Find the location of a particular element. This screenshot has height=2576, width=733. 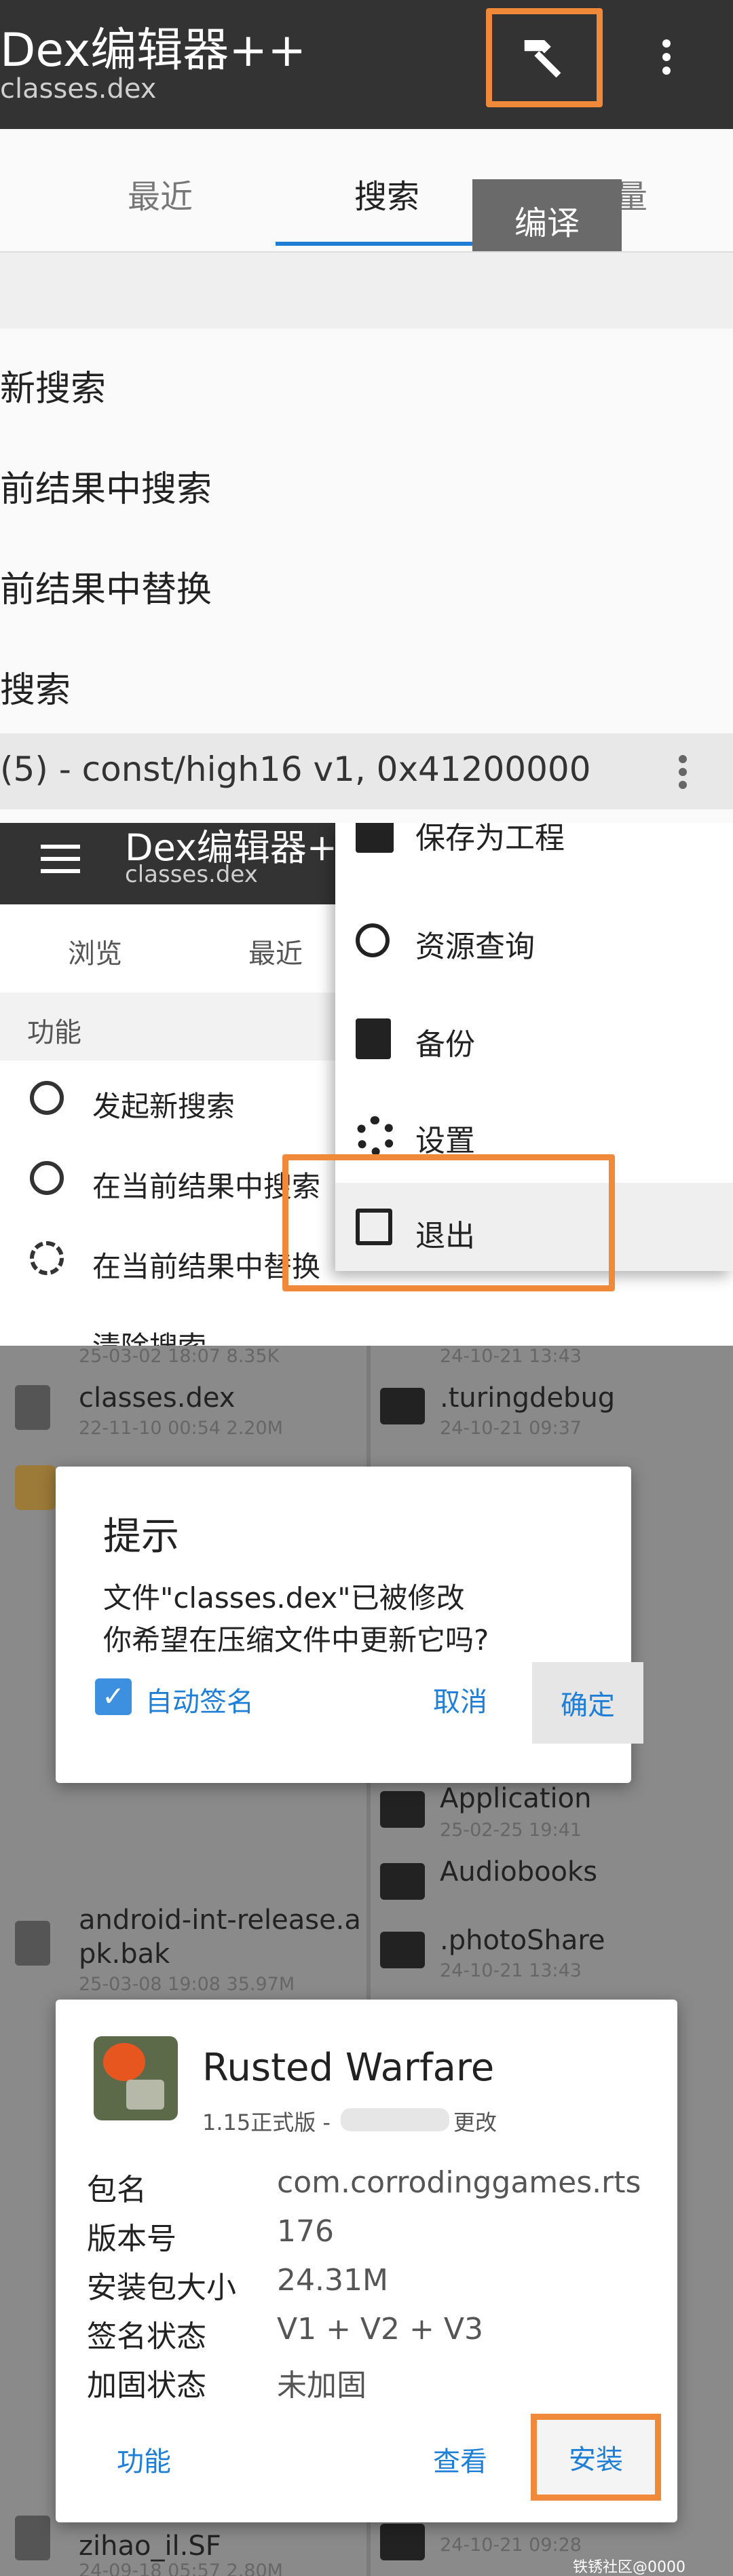

layers-icon is located at coordinates (35, 1487).